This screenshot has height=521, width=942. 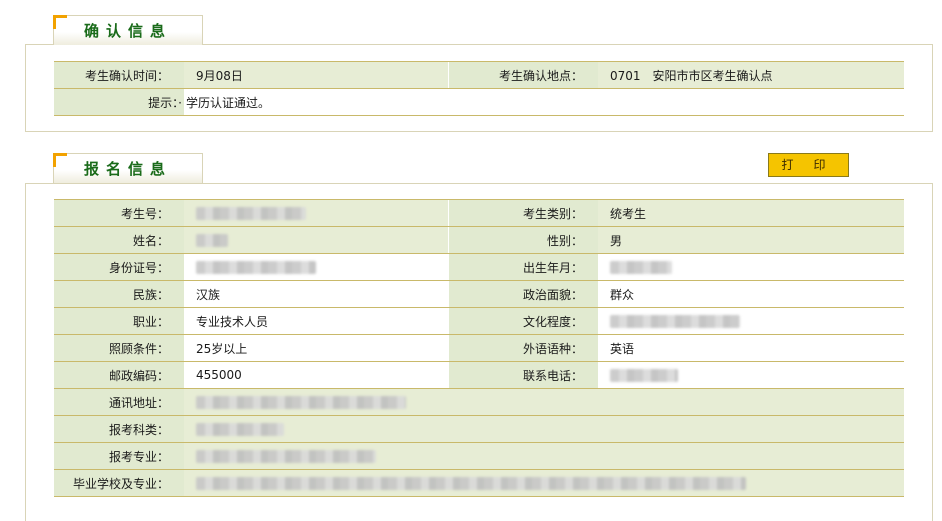 I want to click on category-value: 统考生, so click(x=751, y=213).